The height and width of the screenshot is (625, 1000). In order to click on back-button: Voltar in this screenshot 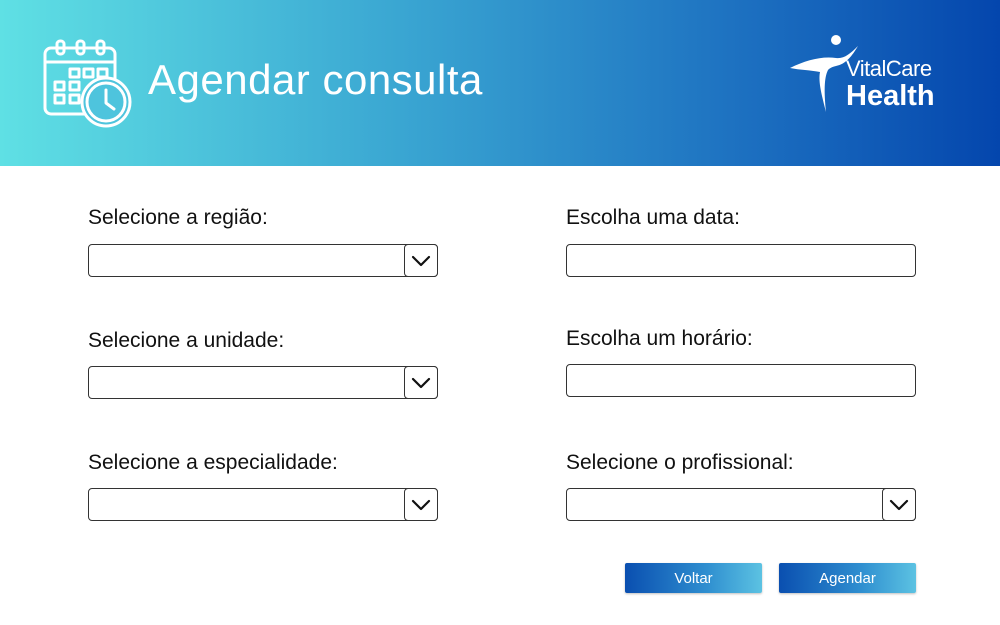, I will do `click(693, 578)`.